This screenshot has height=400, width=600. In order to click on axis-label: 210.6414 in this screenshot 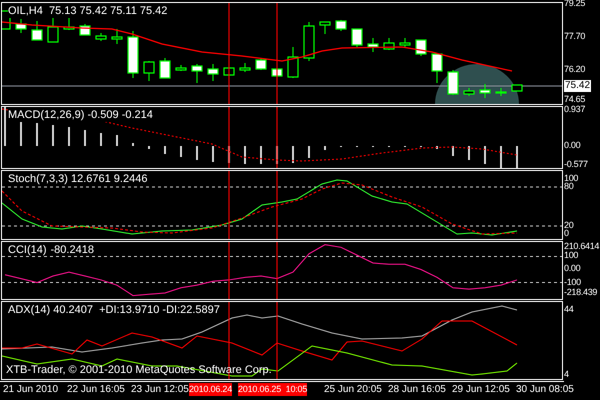, I will do `click(582, 246)`.